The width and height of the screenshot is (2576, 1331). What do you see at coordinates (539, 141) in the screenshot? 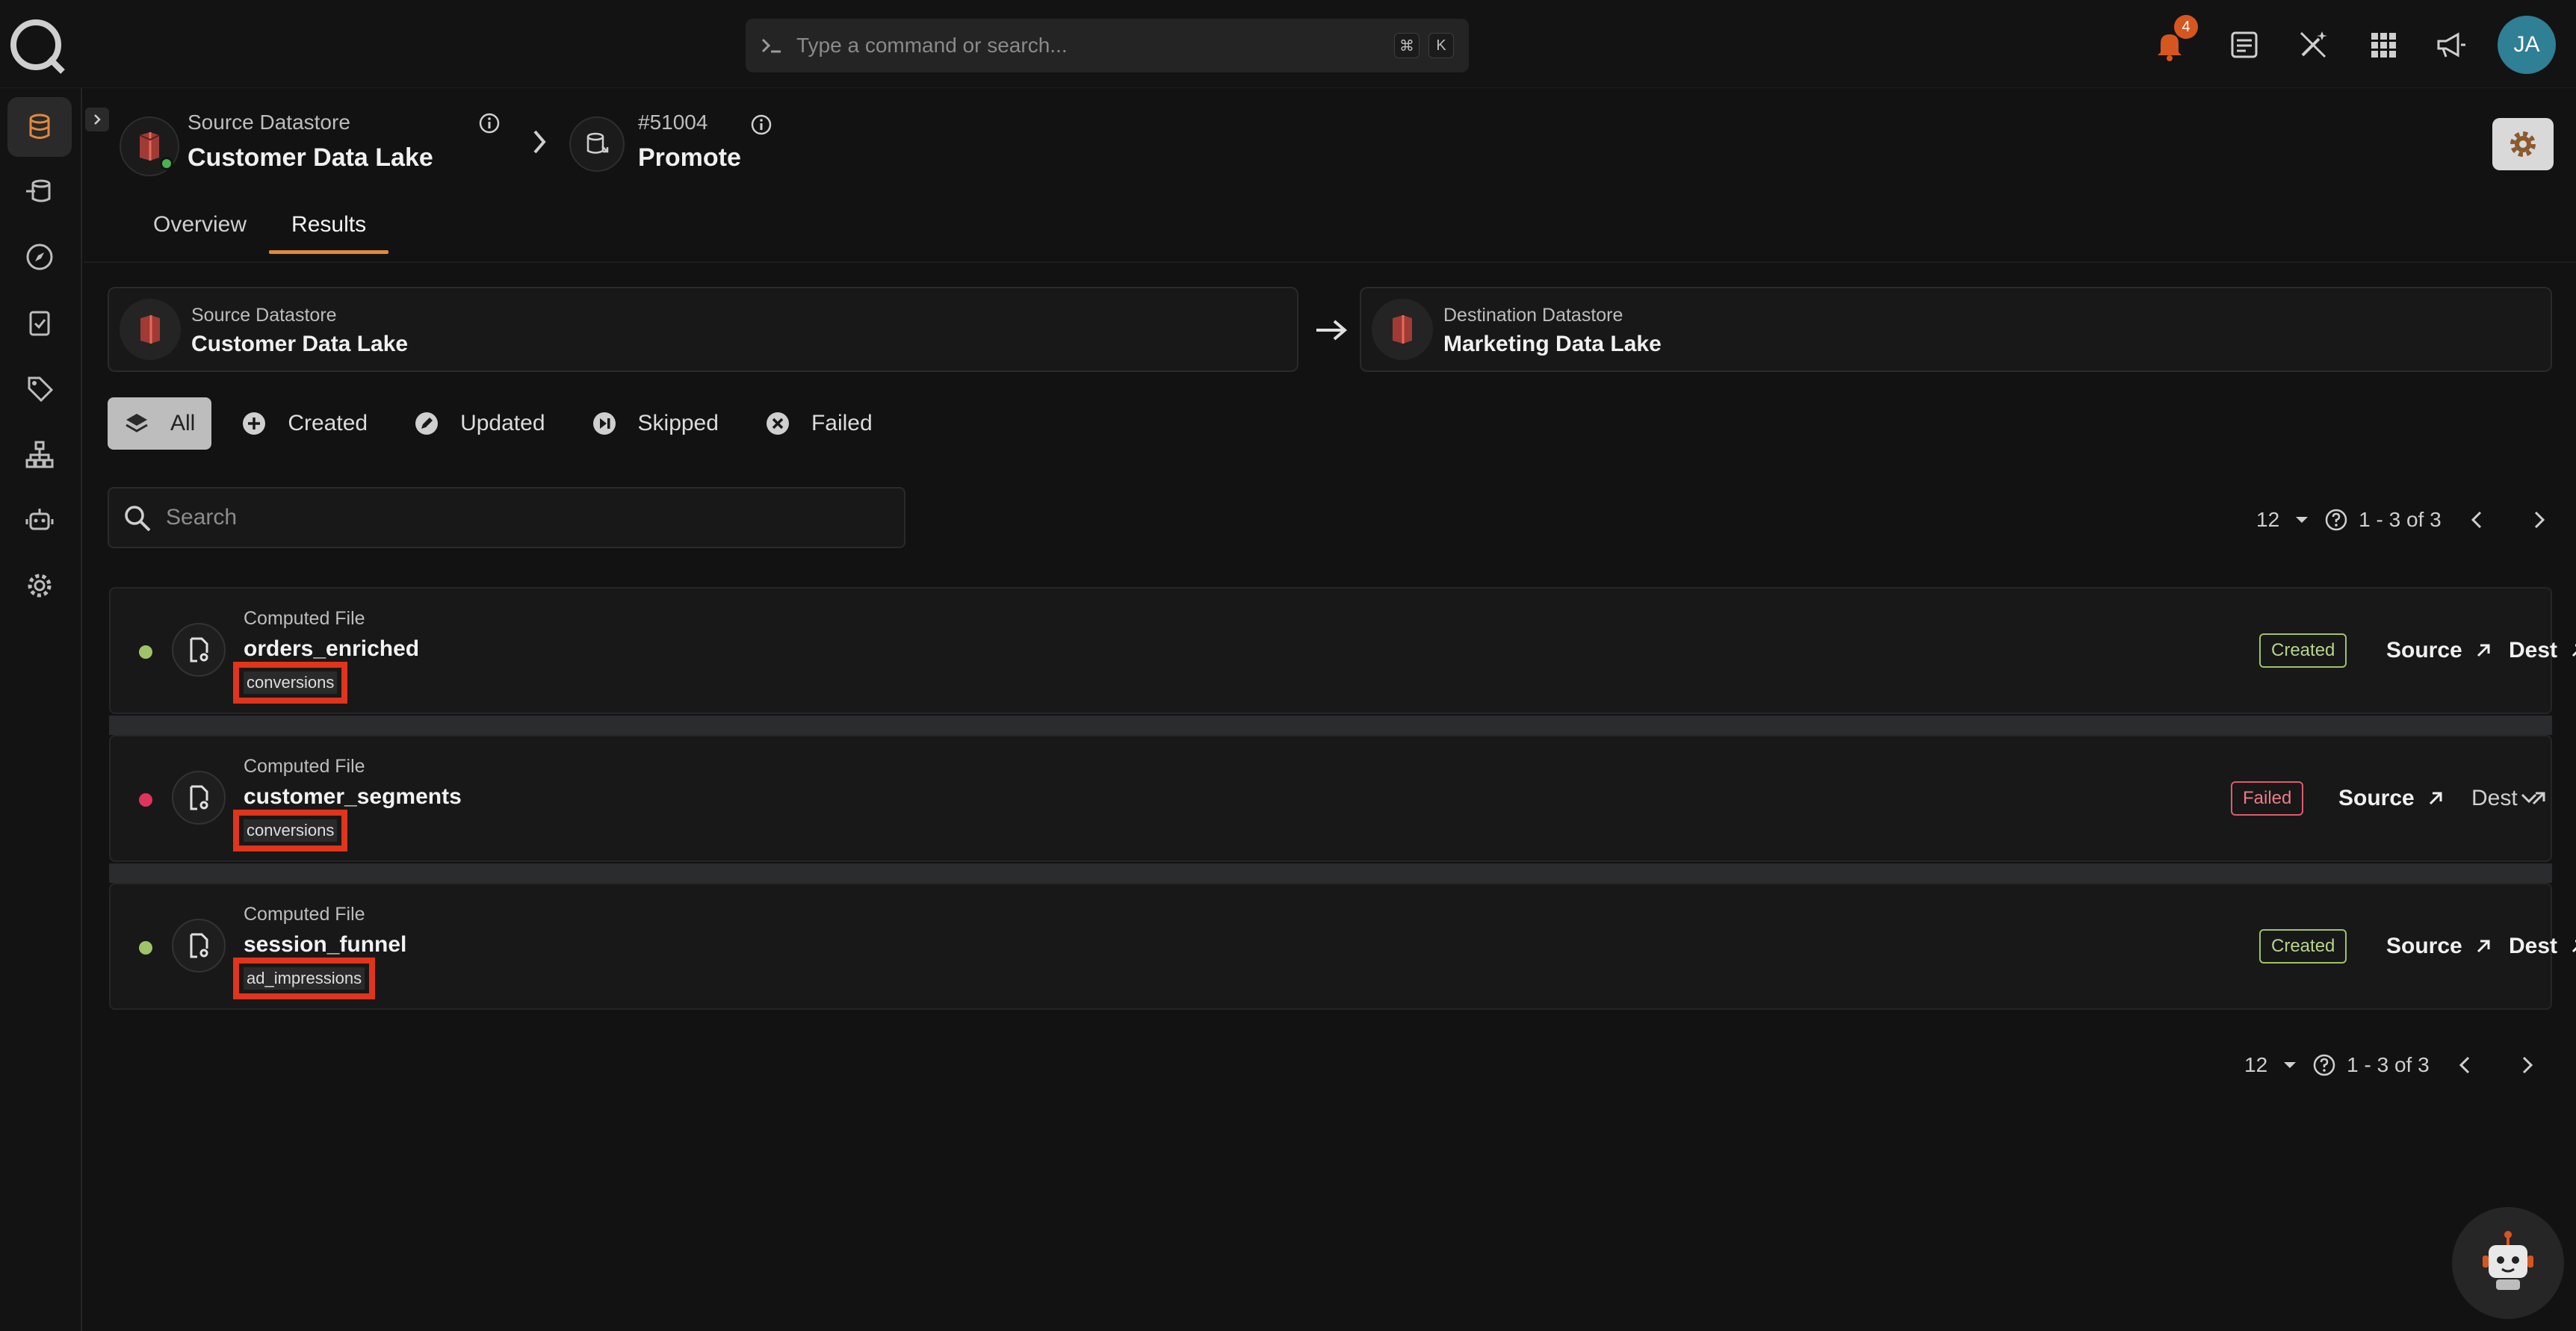
I see `breadcrumb-chevron-icon` at bounding box center [539, 141].